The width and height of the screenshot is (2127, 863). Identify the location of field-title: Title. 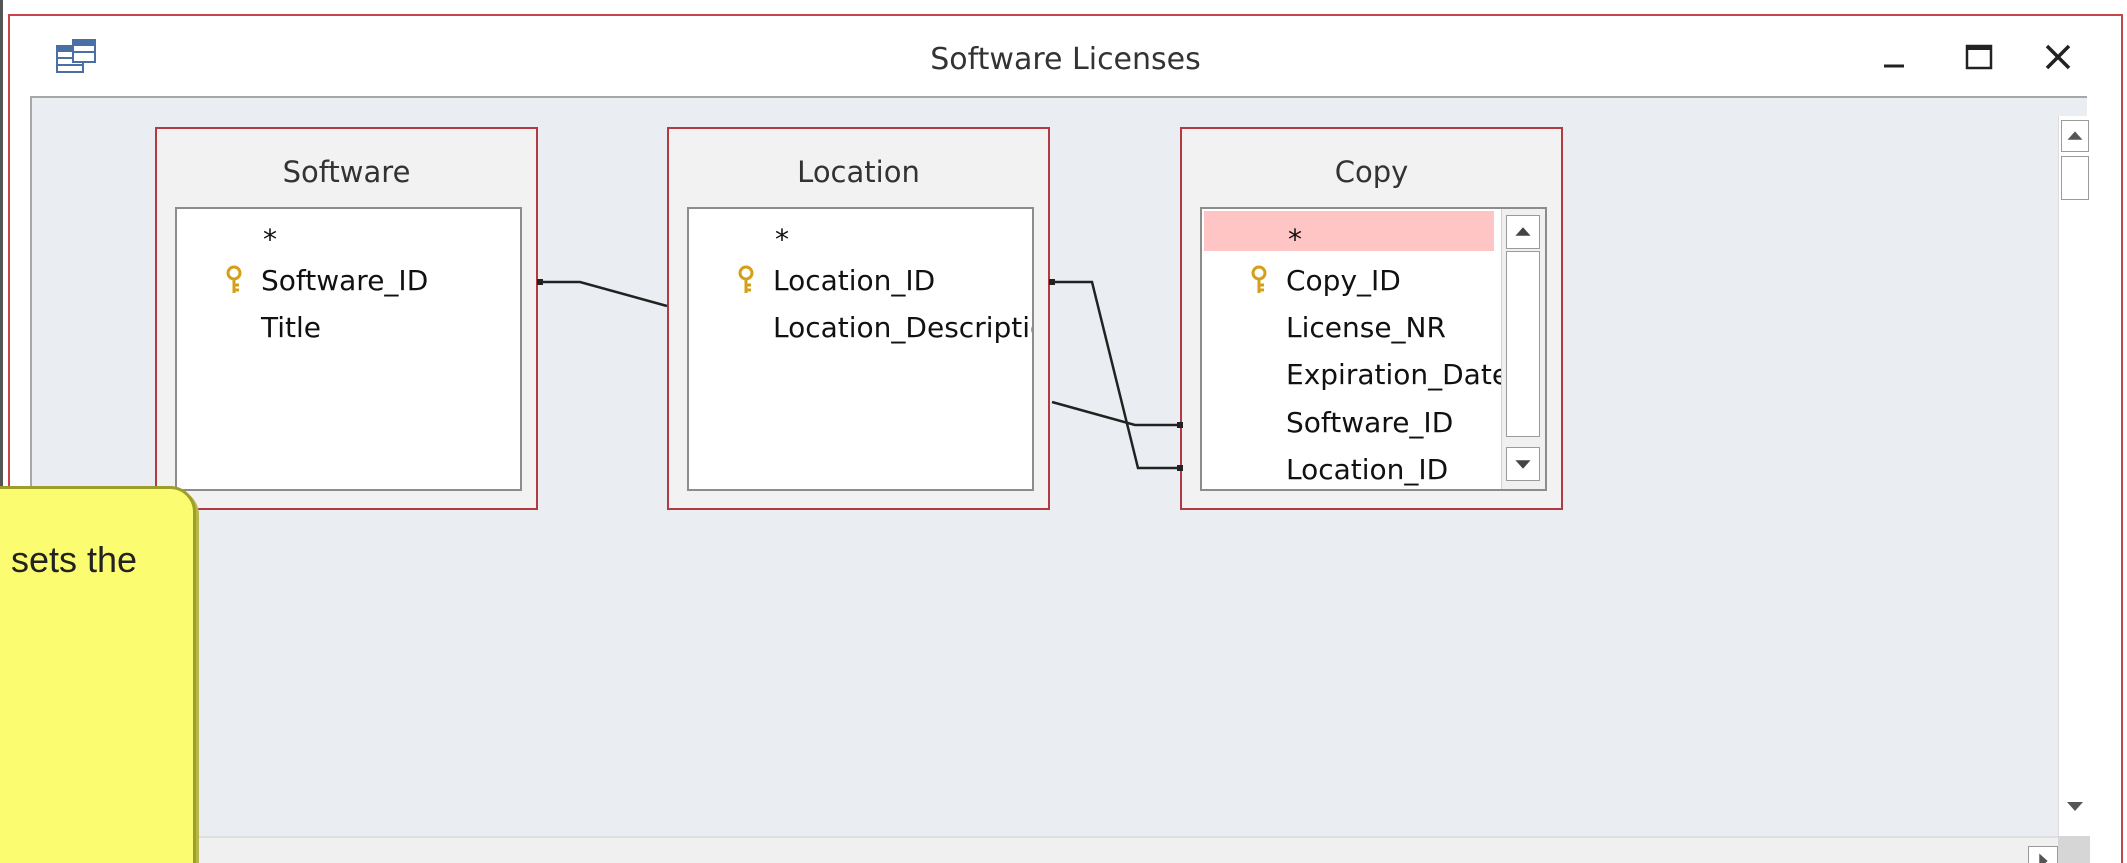
(348, 326).